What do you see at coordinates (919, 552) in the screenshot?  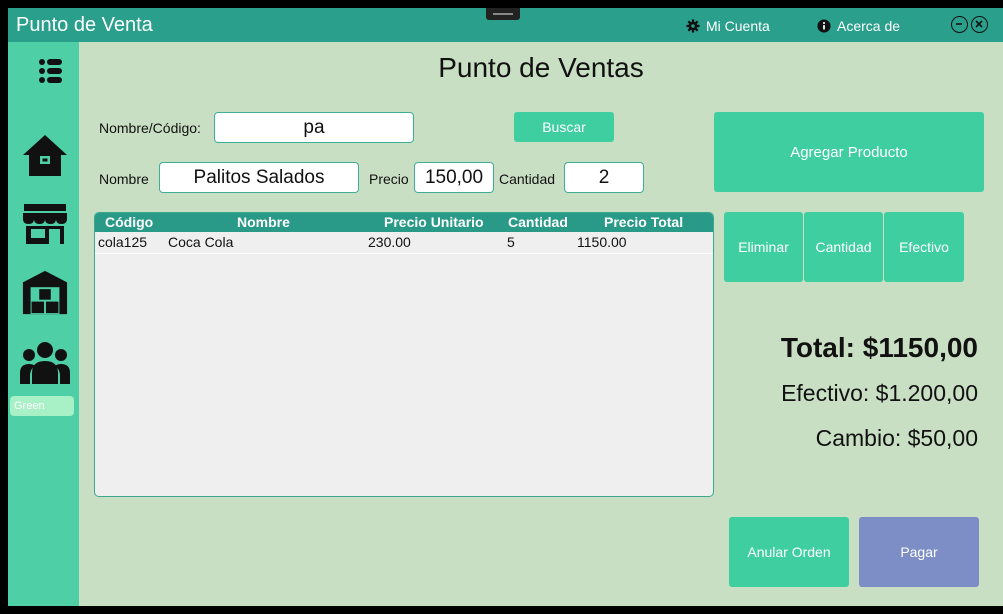 I see `pay-button: Pagar` at bounding box center [919, 552].